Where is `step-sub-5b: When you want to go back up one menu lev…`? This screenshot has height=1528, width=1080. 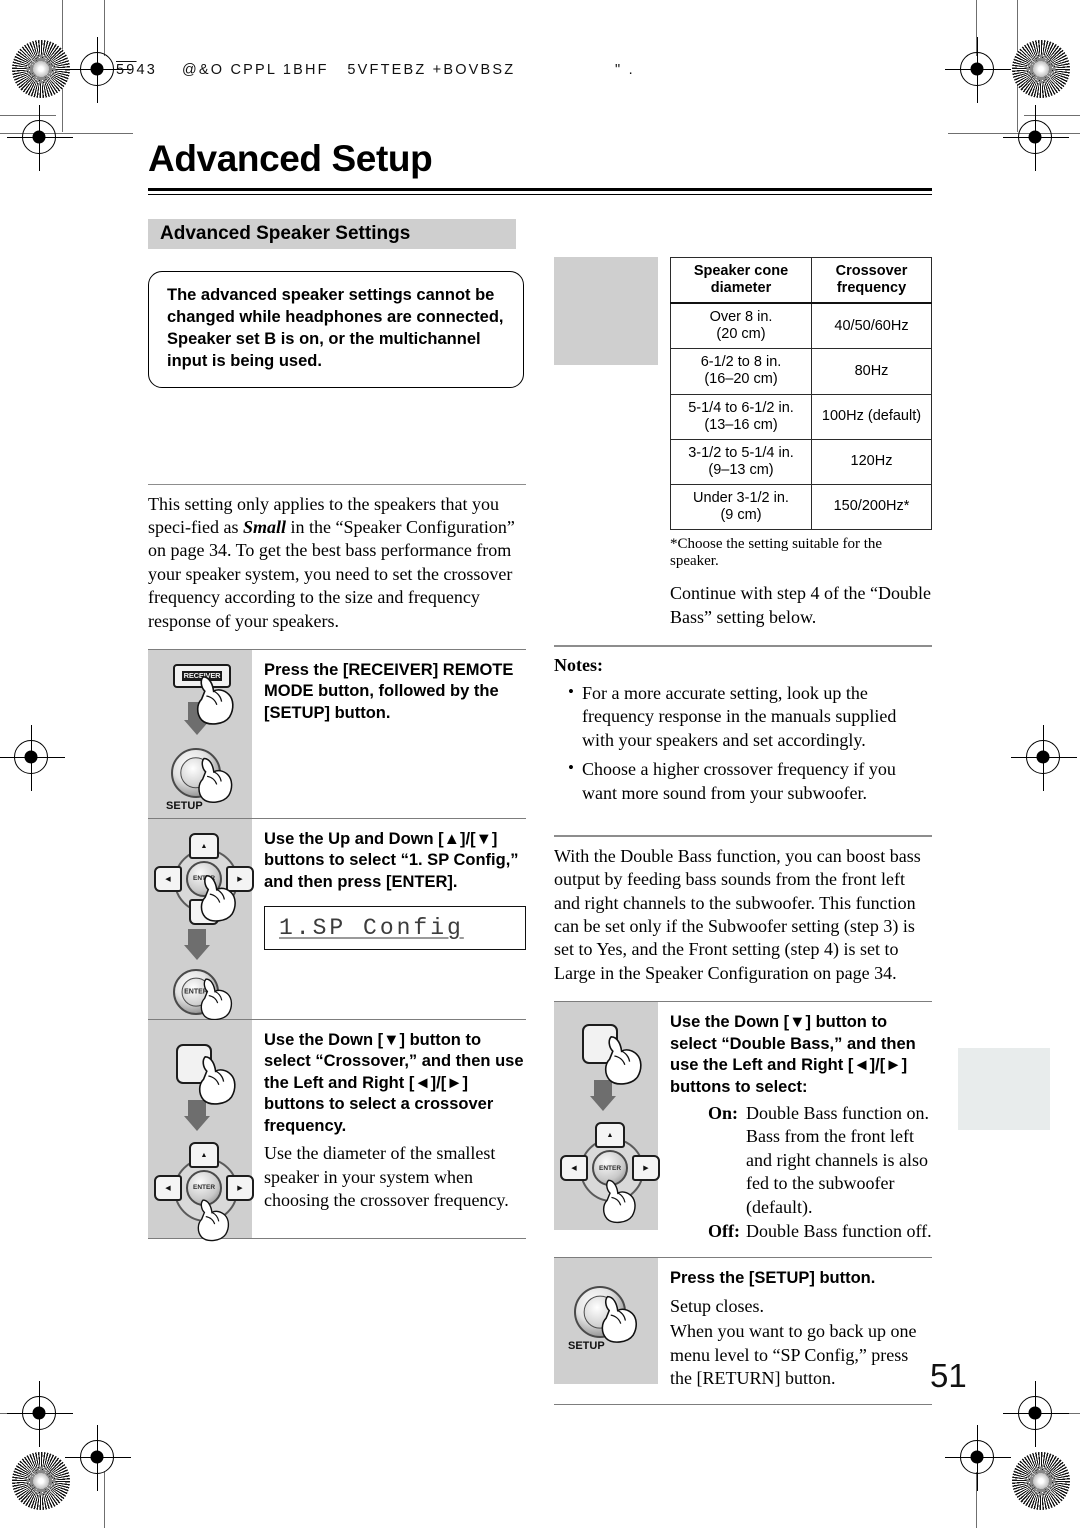 step-sub-5b: When you want to go back up one menu lev… is located at coordinates (793, 1354).